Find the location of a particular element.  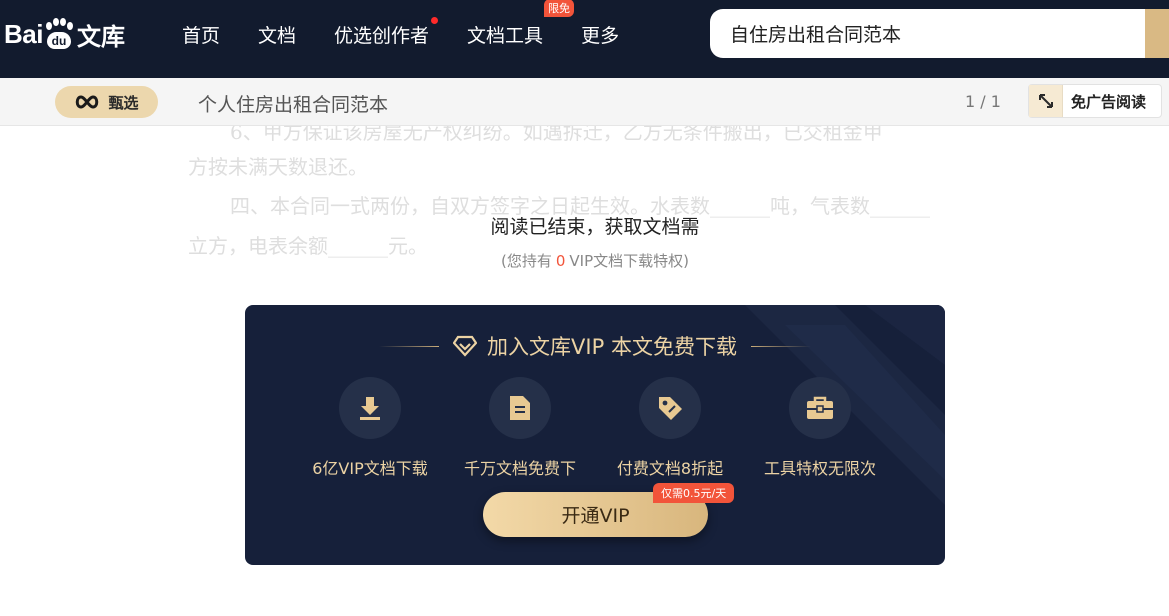

vip-feature-tools: 工具特权无限次 is located at coordinates (820, 428).